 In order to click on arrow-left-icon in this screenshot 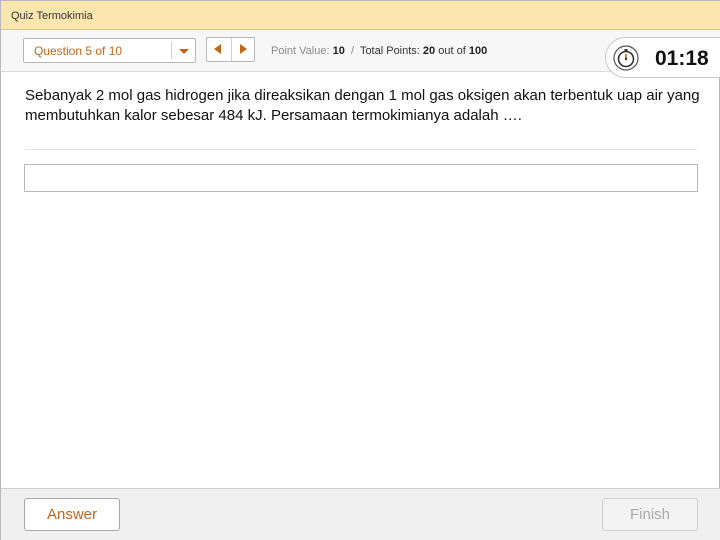, I will do `click(217, 49)`.